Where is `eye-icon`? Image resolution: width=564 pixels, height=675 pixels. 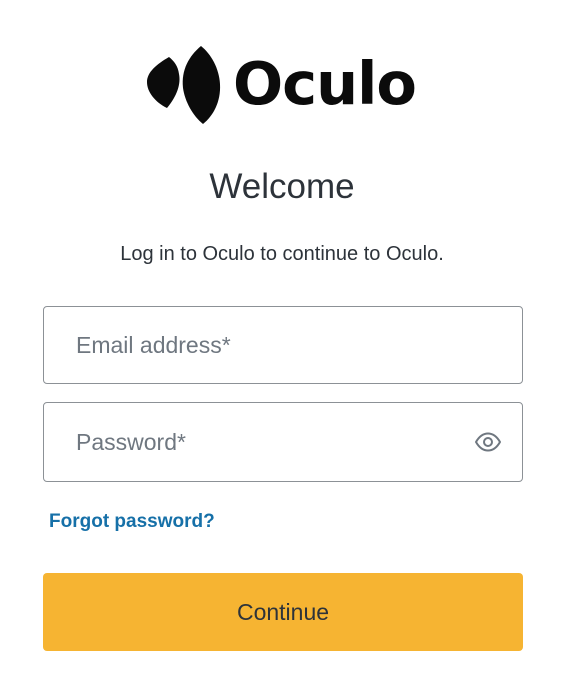
eye-icon is located at coordinates (488, 442).